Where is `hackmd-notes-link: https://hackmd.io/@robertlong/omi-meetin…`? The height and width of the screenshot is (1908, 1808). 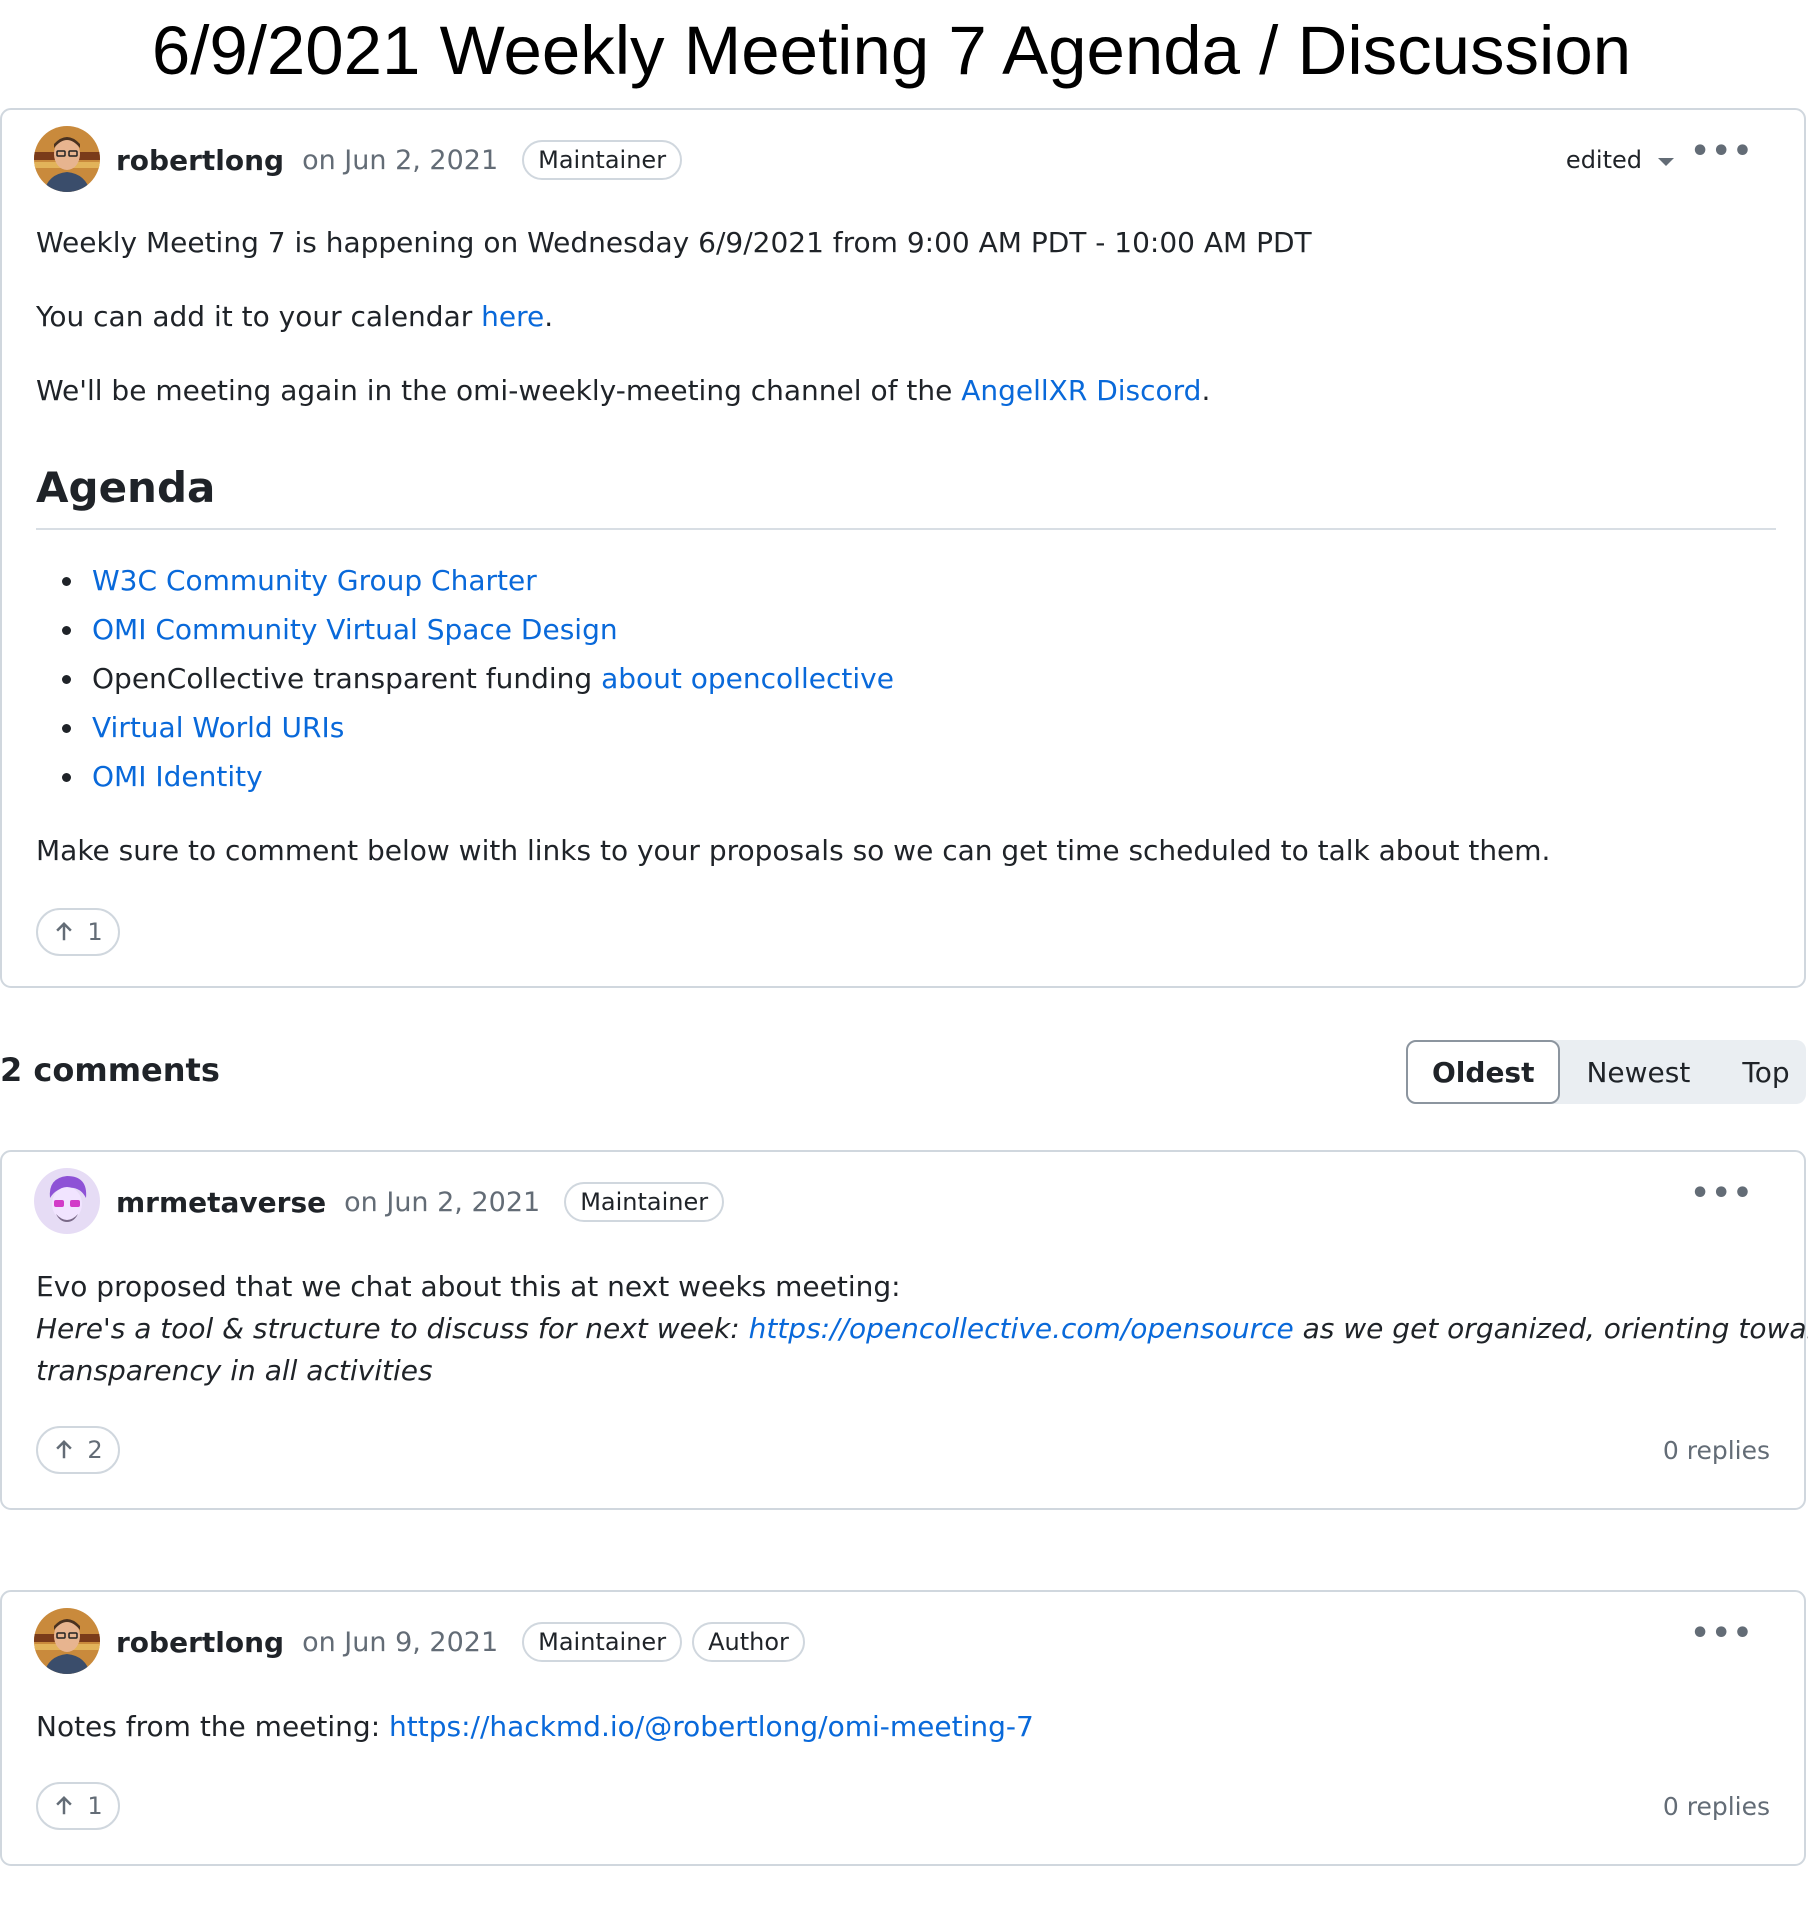 hackmd-notes-link: https://hackmd.io/@robertlong/omi-meetin… is located at coordinates (711, 1726).